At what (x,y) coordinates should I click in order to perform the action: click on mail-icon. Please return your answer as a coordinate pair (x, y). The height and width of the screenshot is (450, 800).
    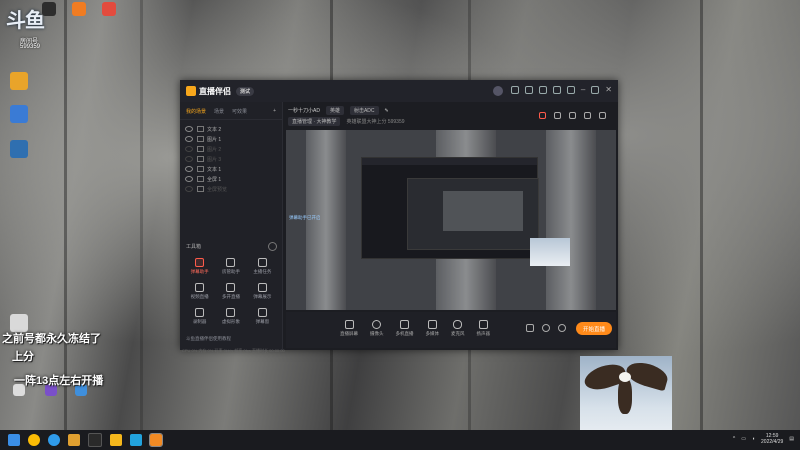
    Looking at the image, I should click on (514, 90).